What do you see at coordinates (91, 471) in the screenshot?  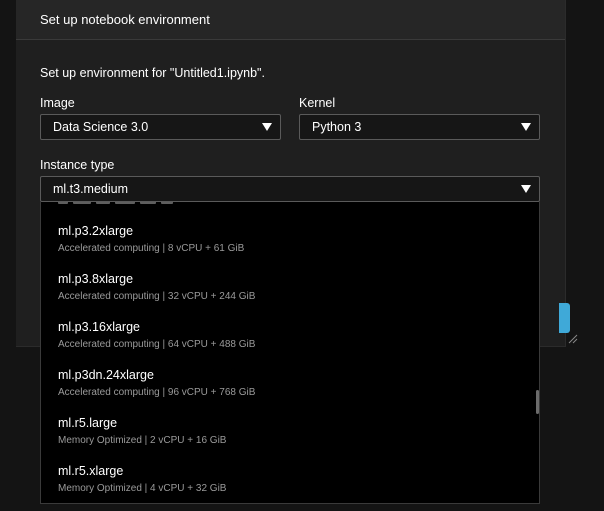 I see `instance-option-name: ml.r5.xlarge` at bounding box center [91, 471].